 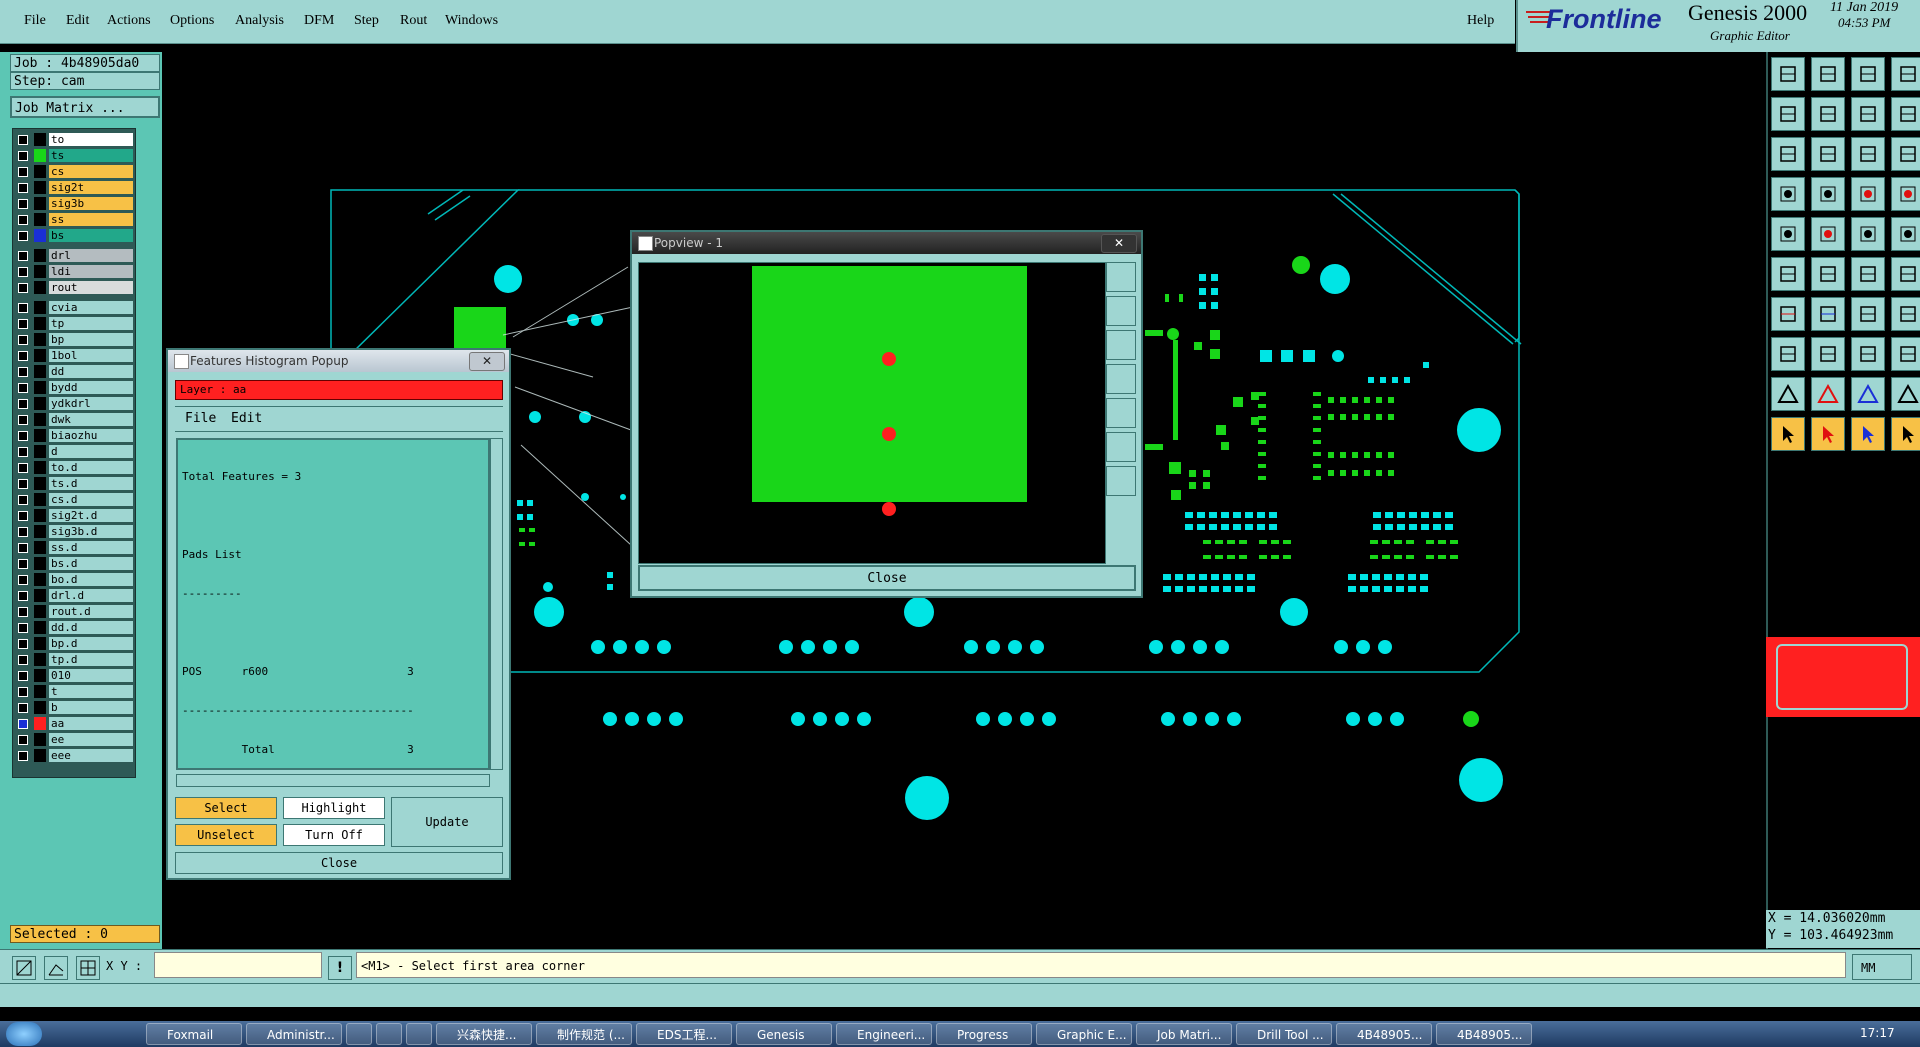 I want to click on layer-row: ee, so click(x=74, y=739).